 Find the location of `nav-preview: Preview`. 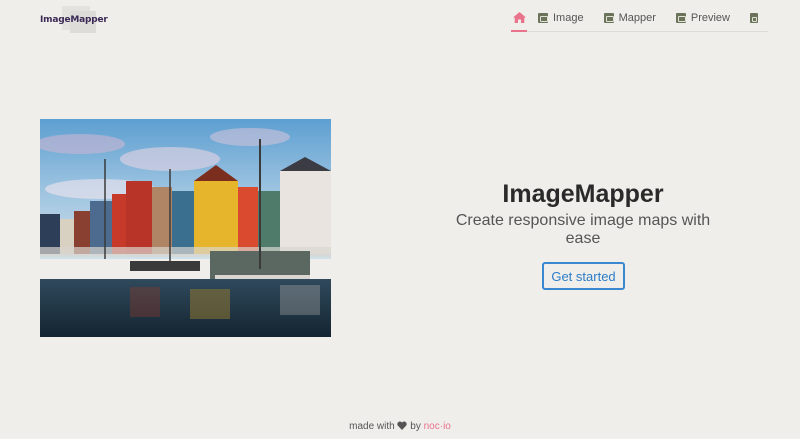

nav-preview: Preview is located at coordinates (703, 18).